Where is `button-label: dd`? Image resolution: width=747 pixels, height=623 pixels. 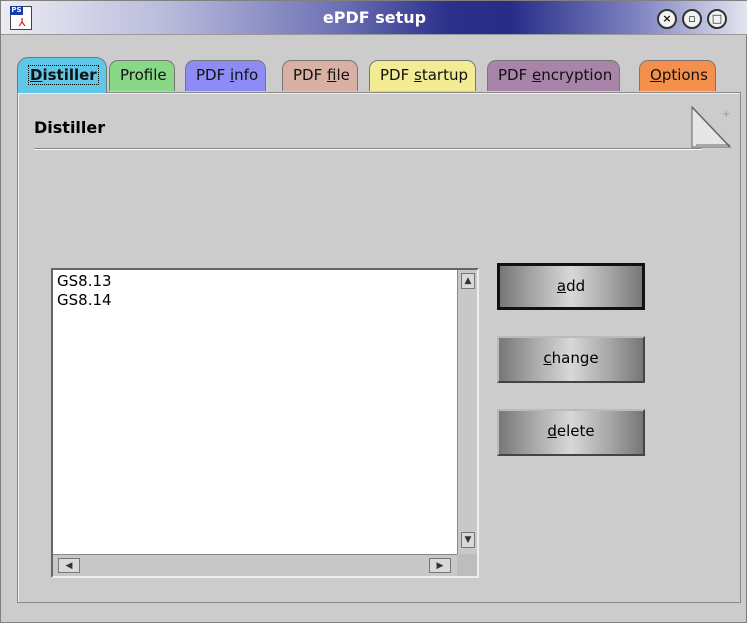
button-label: dd is located at coordinates (576, 286).